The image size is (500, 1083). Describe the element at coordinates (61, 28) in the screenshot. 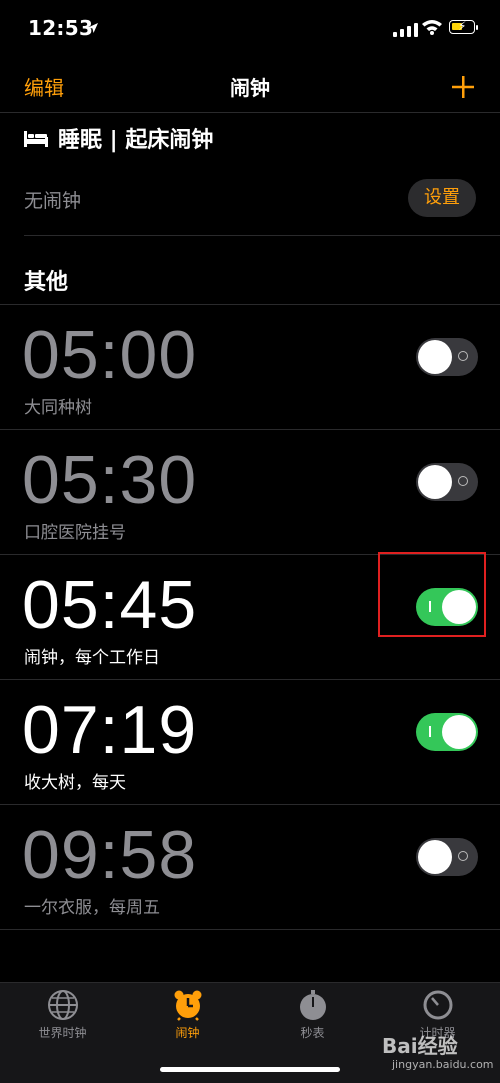

I see `status-time: 12:53` at that location.